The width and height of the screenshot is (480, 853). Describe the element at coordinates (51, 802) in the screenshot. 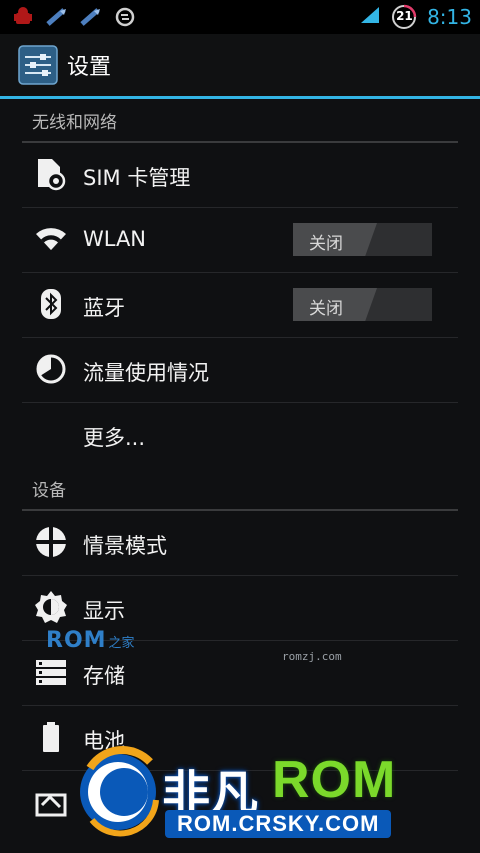

I see `apps-icon` at that location.